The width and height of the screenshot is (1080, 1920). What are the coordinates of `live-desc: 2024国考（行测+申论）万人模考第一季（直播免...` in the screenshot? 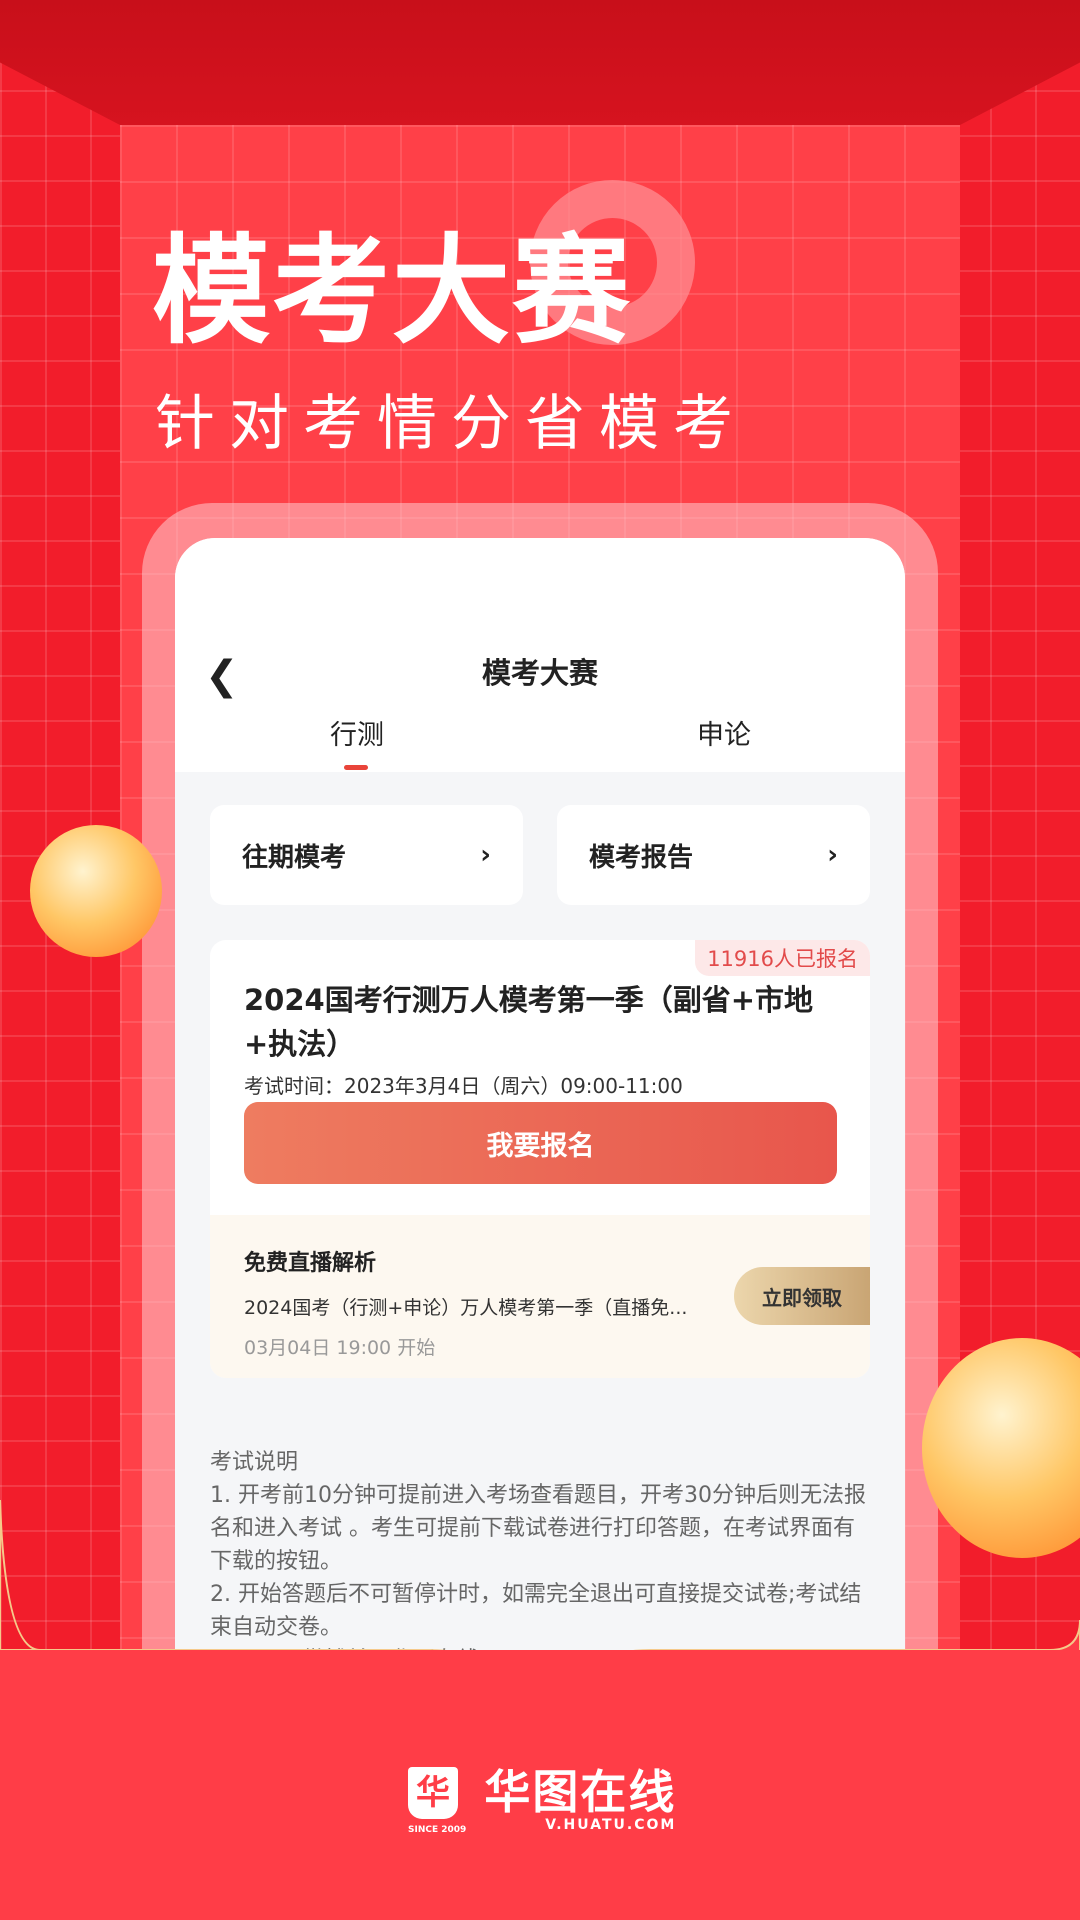 It's located at (466, 1308).